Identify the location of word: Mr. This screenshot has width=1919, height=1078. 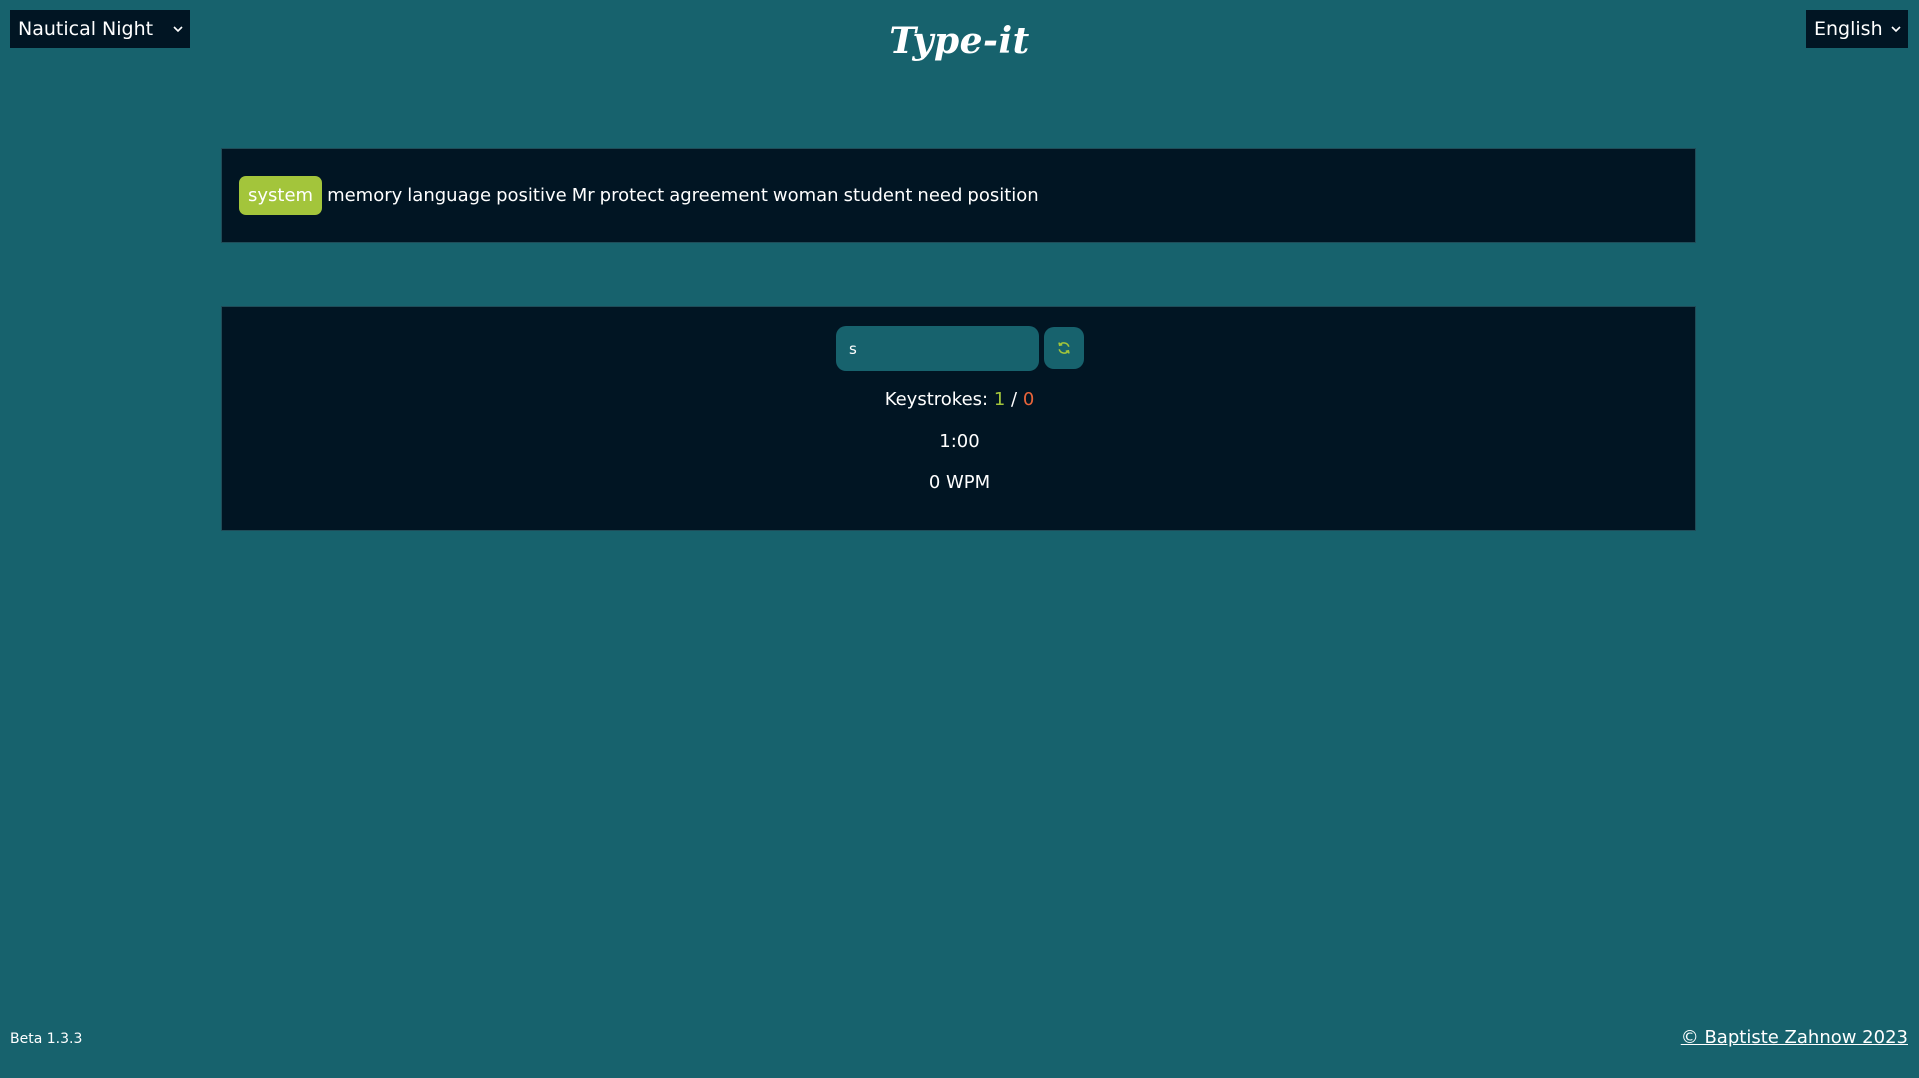
(583, 195).